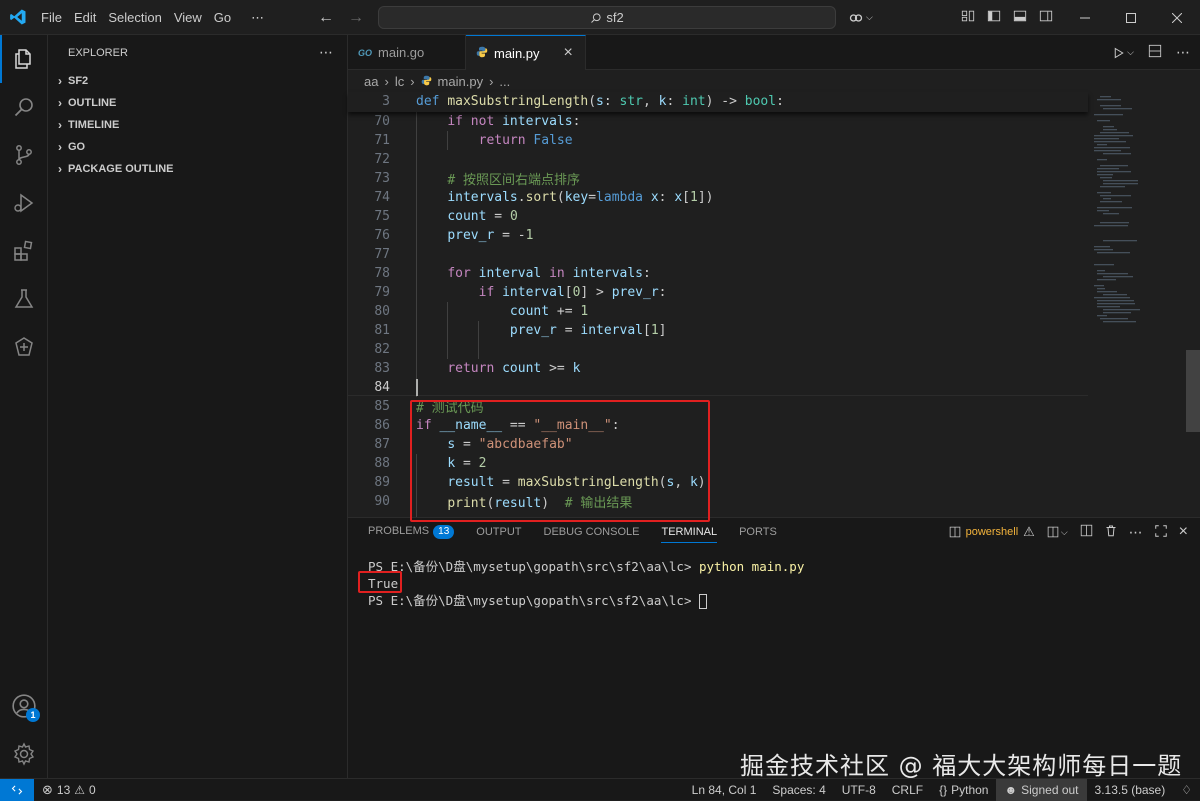  What do you see at coordinates (774, 52) in the screenshot?
I see `editor-tabs: GO main.go main.py × ⌵ ⋯` at bounding box center [774, 52].